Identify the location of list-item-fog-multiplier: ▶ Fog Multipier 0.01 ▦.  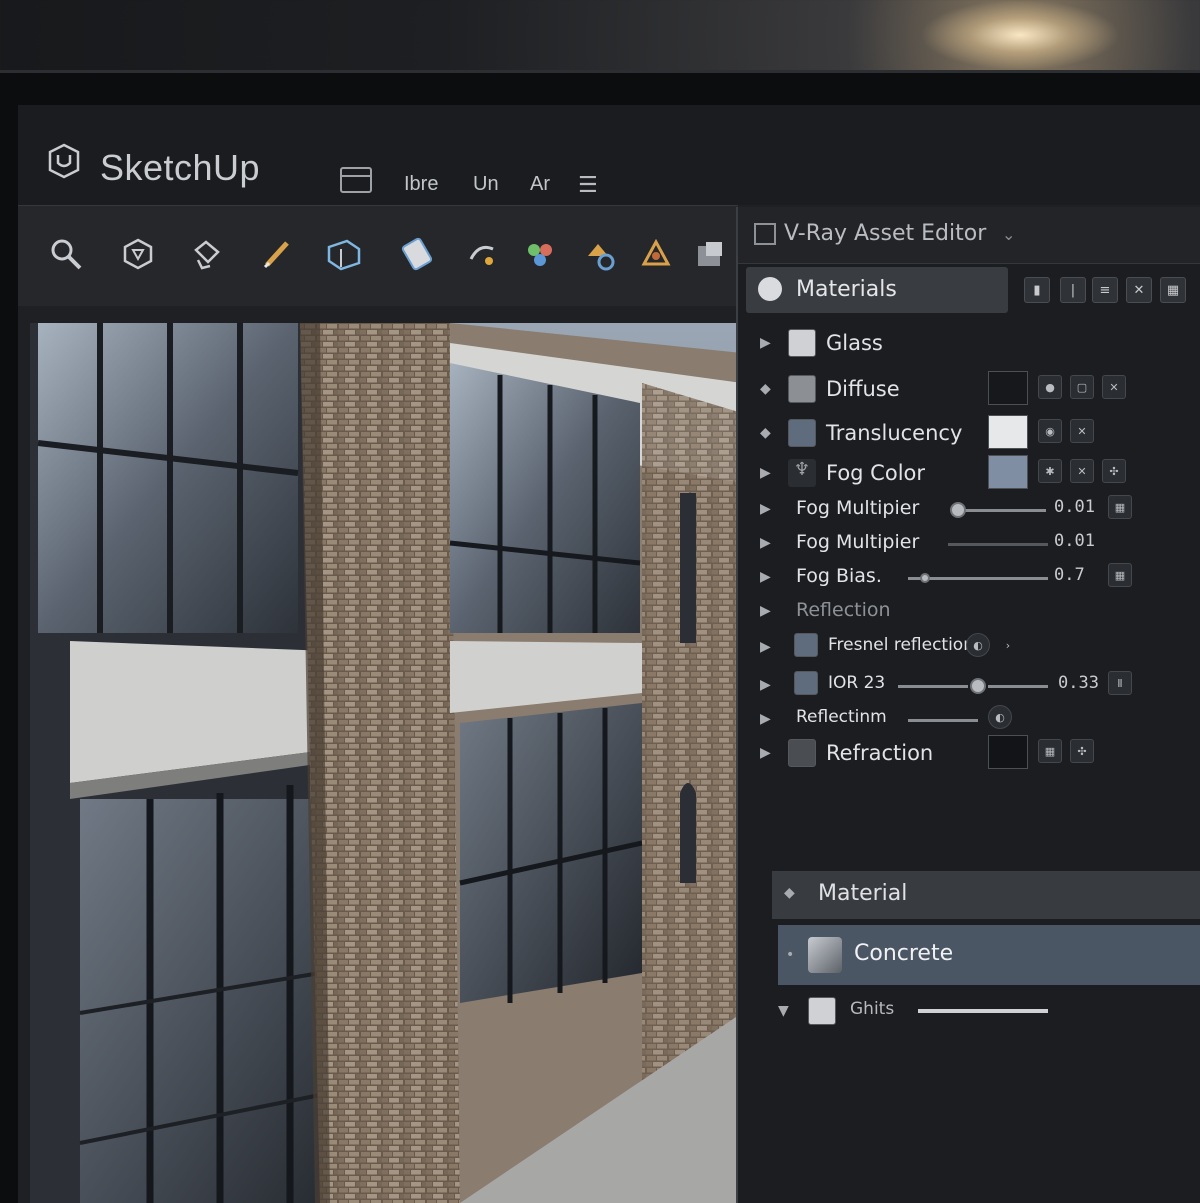
(969, 510).